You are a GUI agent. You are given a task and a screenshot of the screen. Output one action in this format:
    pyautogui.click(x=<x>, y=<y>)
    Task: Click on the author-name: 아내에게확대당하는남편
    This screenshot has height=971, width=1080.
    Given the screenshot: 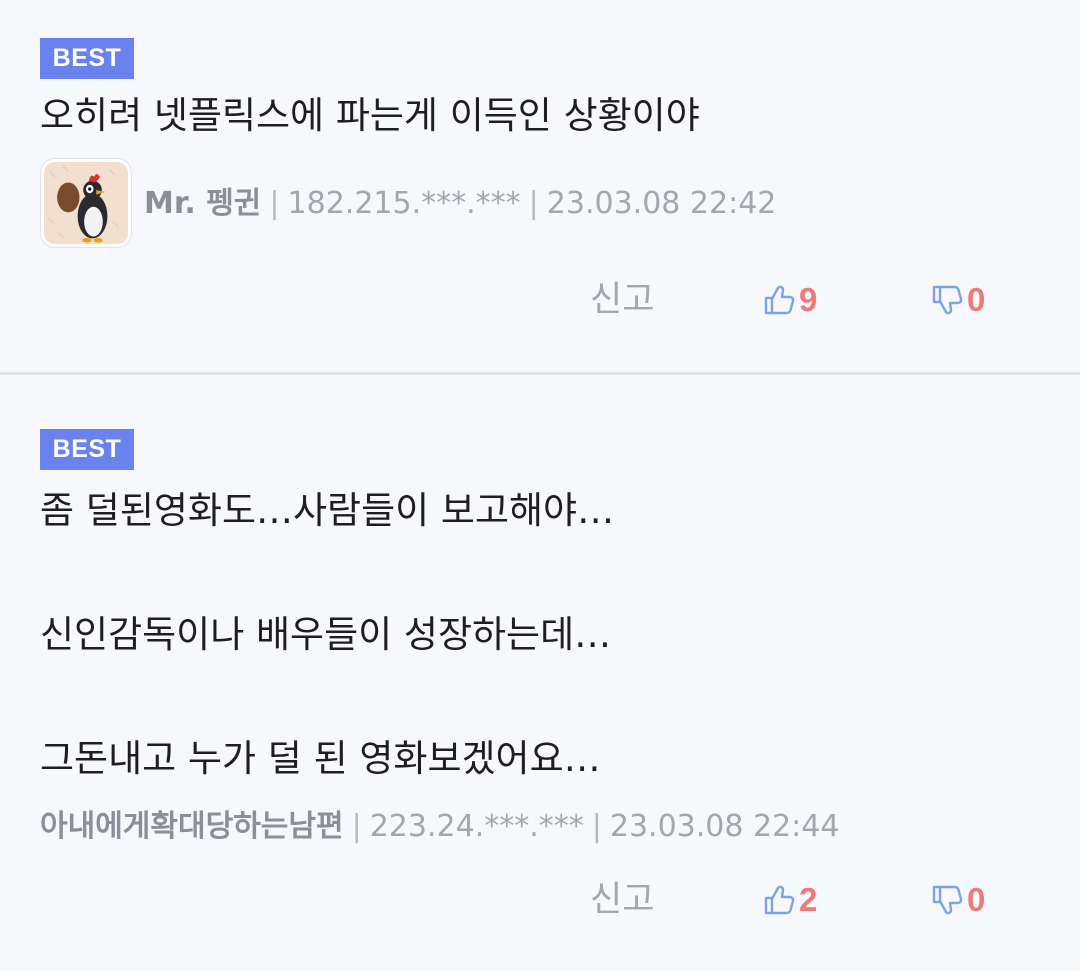 What is the action you would take?
    pyautogui.click(x=192, y=826)
    